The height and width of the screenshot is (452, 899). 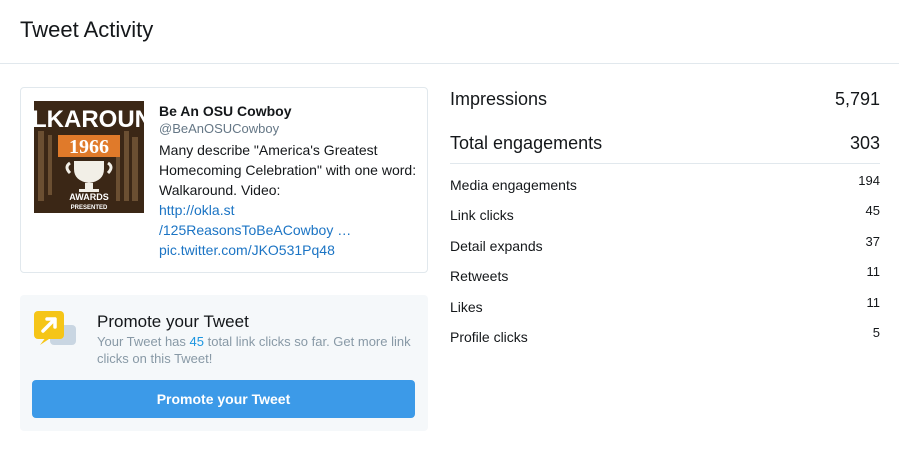 I want to click on total-engagements-stat: Total engagements 303, so click(x=665, y=147).